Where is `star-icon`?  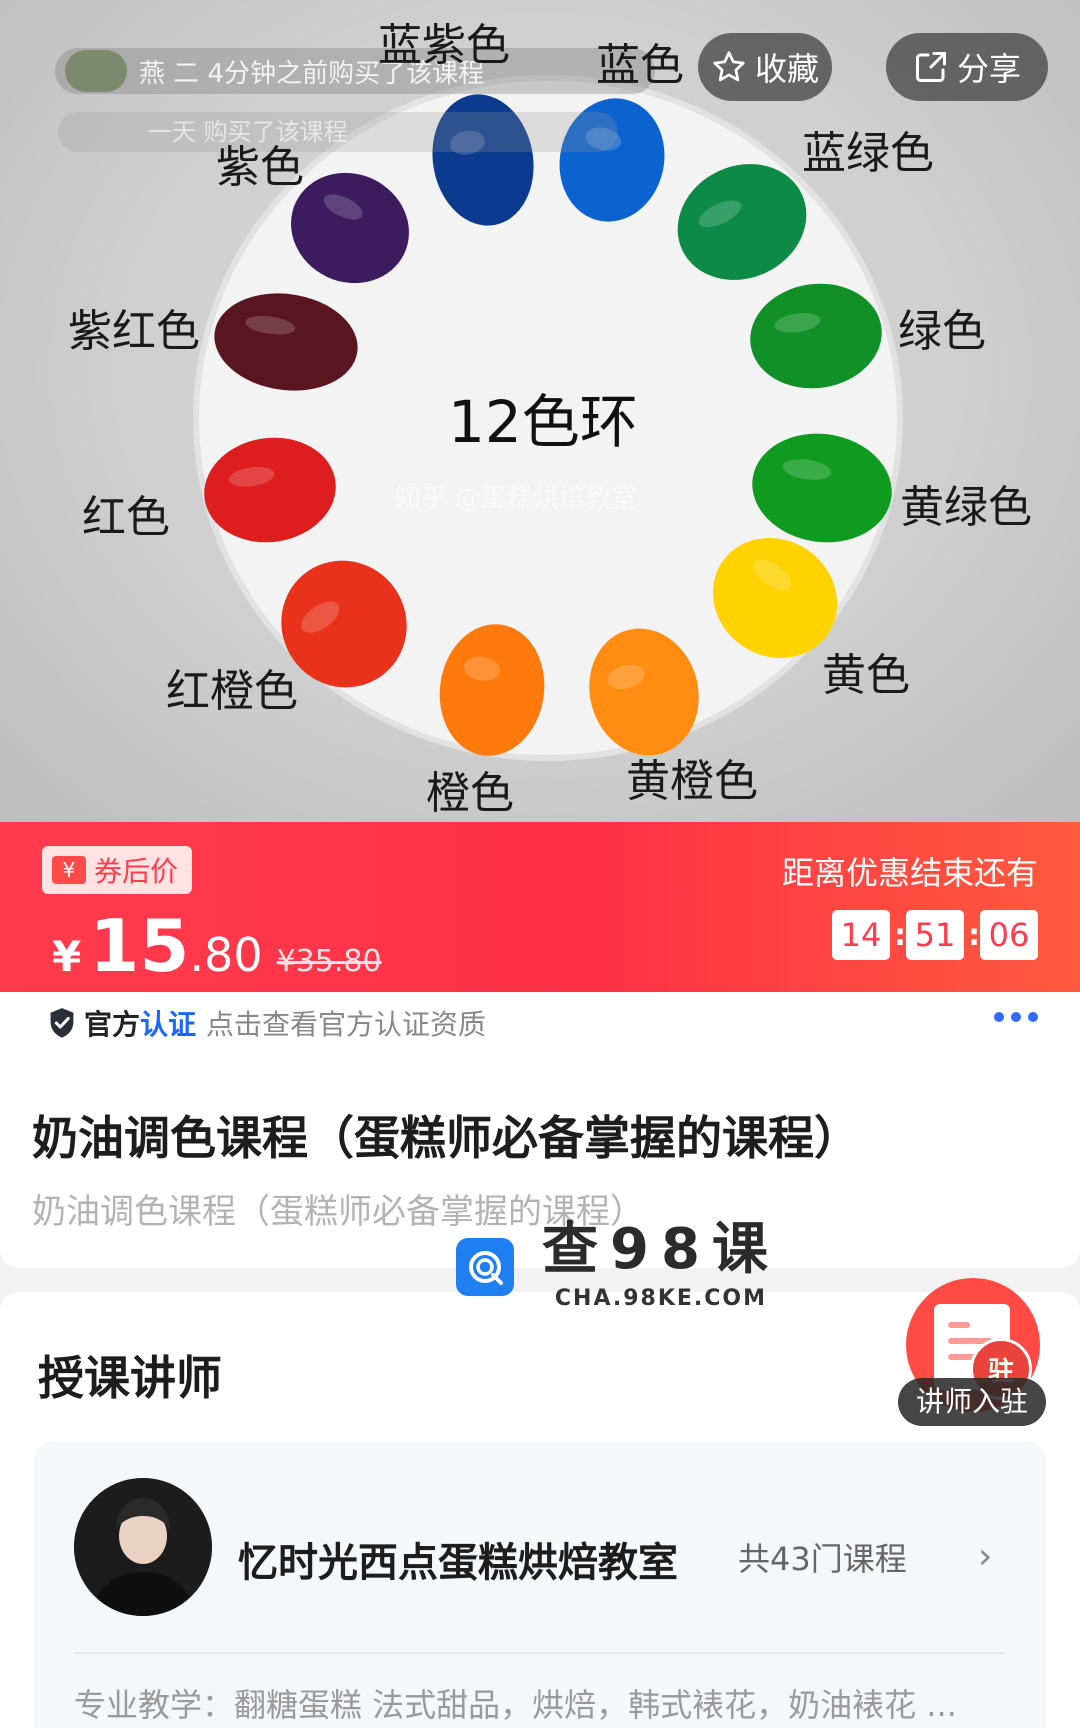 star-icon is located at coordinates (729, 66).